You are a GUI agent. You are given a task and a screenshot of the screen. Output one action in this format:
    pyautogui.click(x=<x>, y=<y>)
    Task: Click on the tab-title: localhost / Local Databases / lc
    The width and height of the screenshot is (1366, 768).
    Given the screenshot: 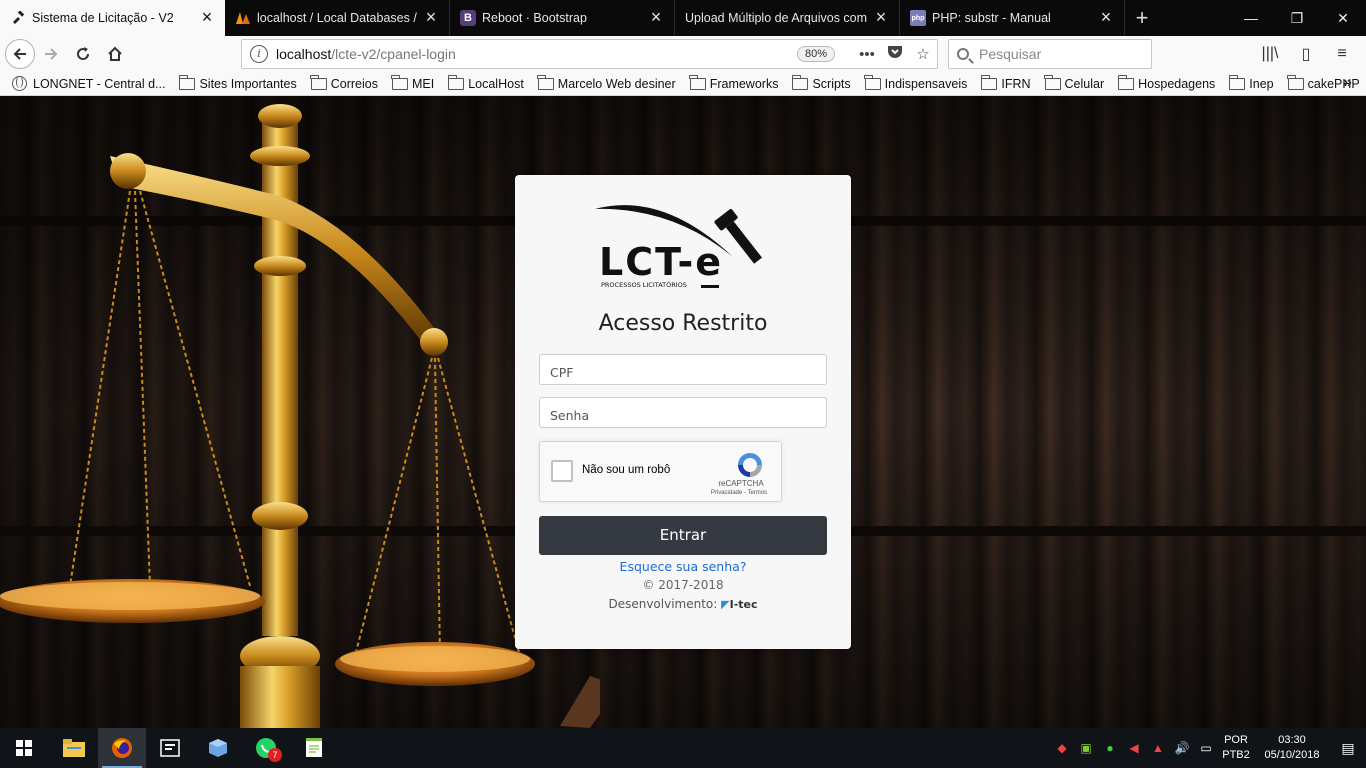 What is the action you would take?
    pyautogui.click(x=337, y=18)
    